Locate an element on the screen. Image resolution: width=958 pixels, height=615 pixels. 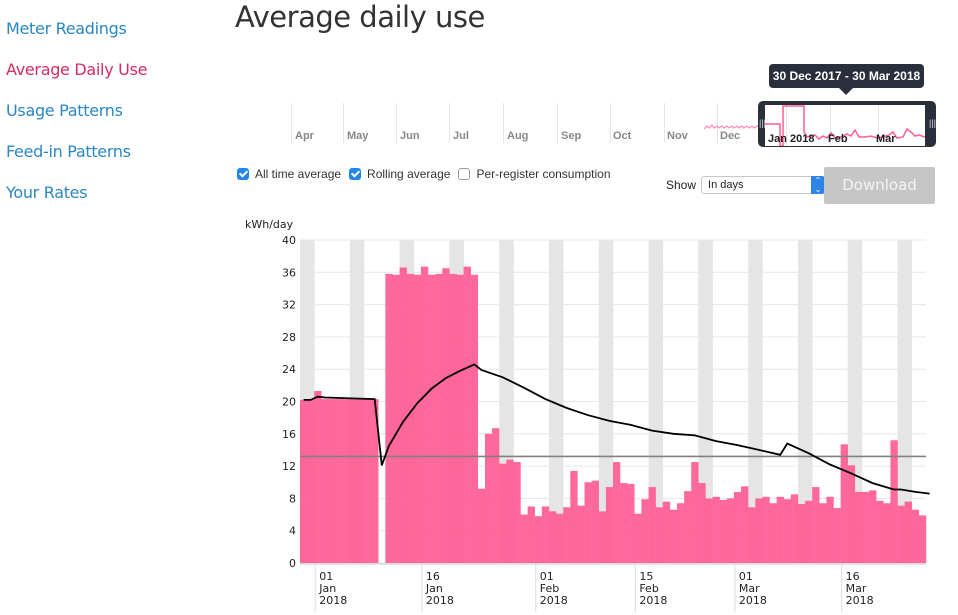
y-tick-label: 8 is located at coordinates (292, 498).